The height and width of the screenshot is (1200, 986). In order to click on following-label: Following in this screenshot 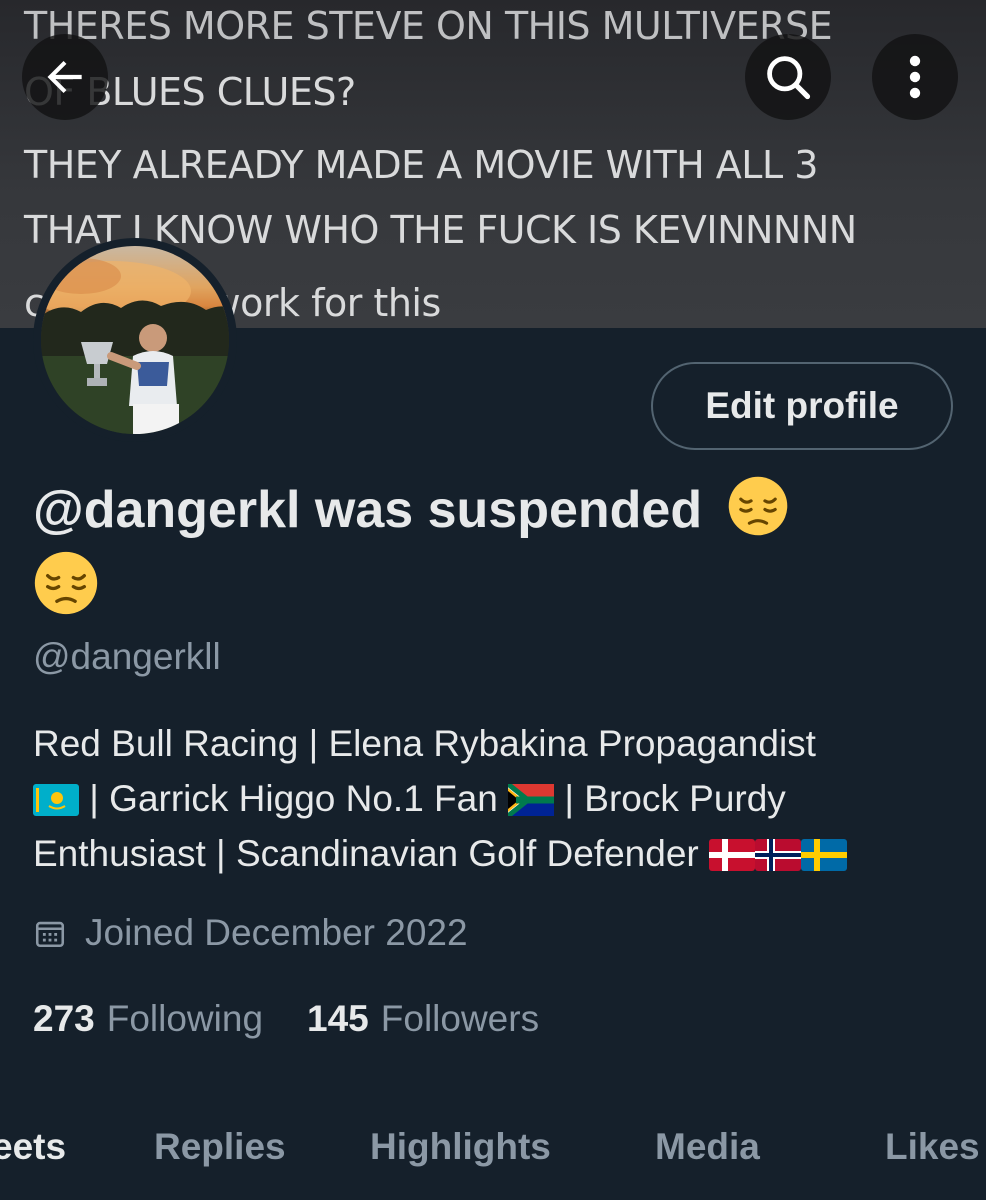, I will do `click(185, 1018)`.